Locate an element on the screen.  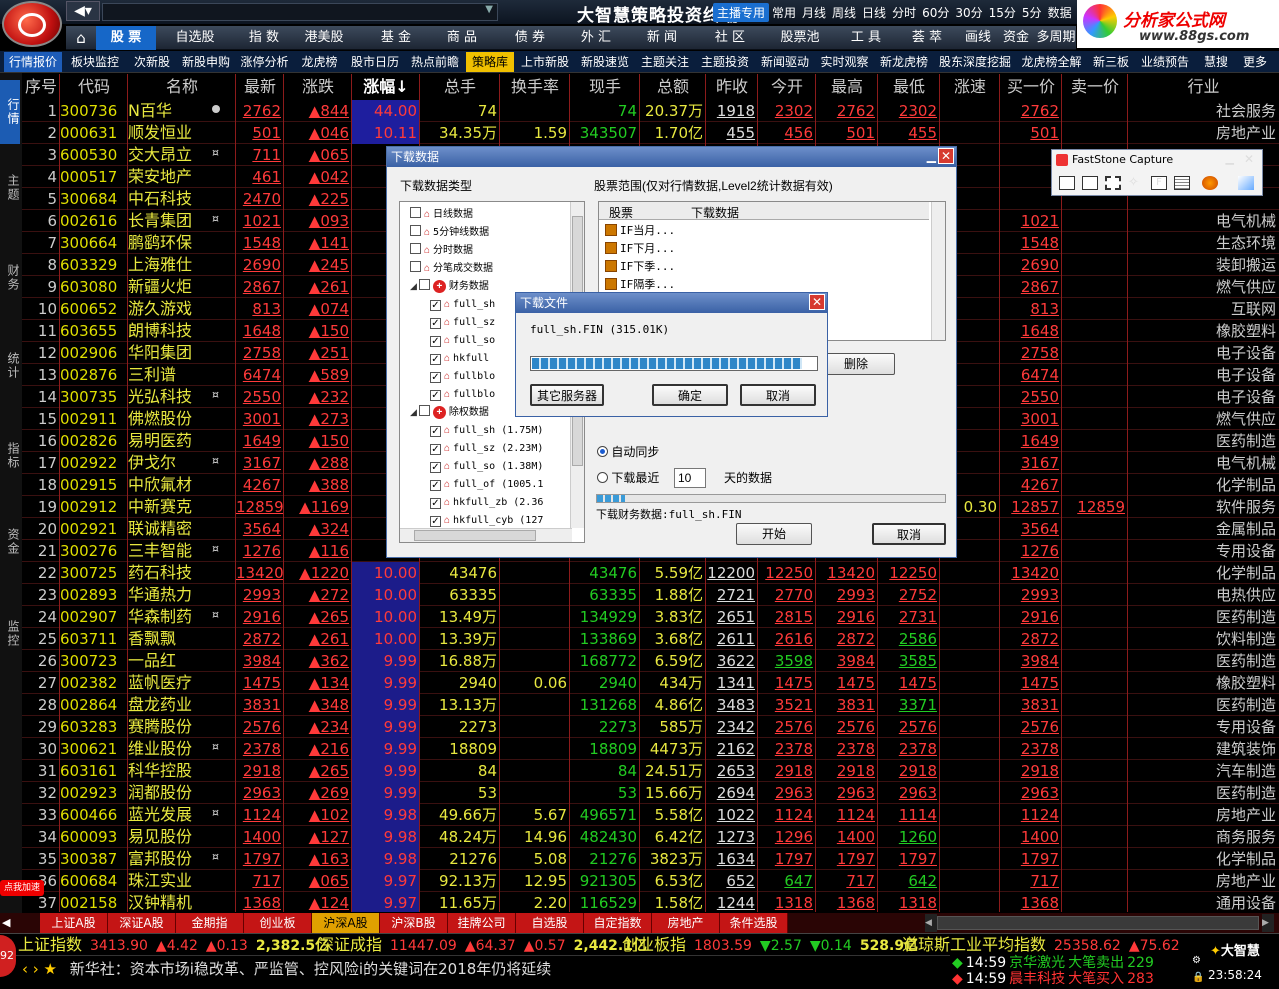
tree-item: ✓ ⌂ full_sh is located at coordinates (462, 304).